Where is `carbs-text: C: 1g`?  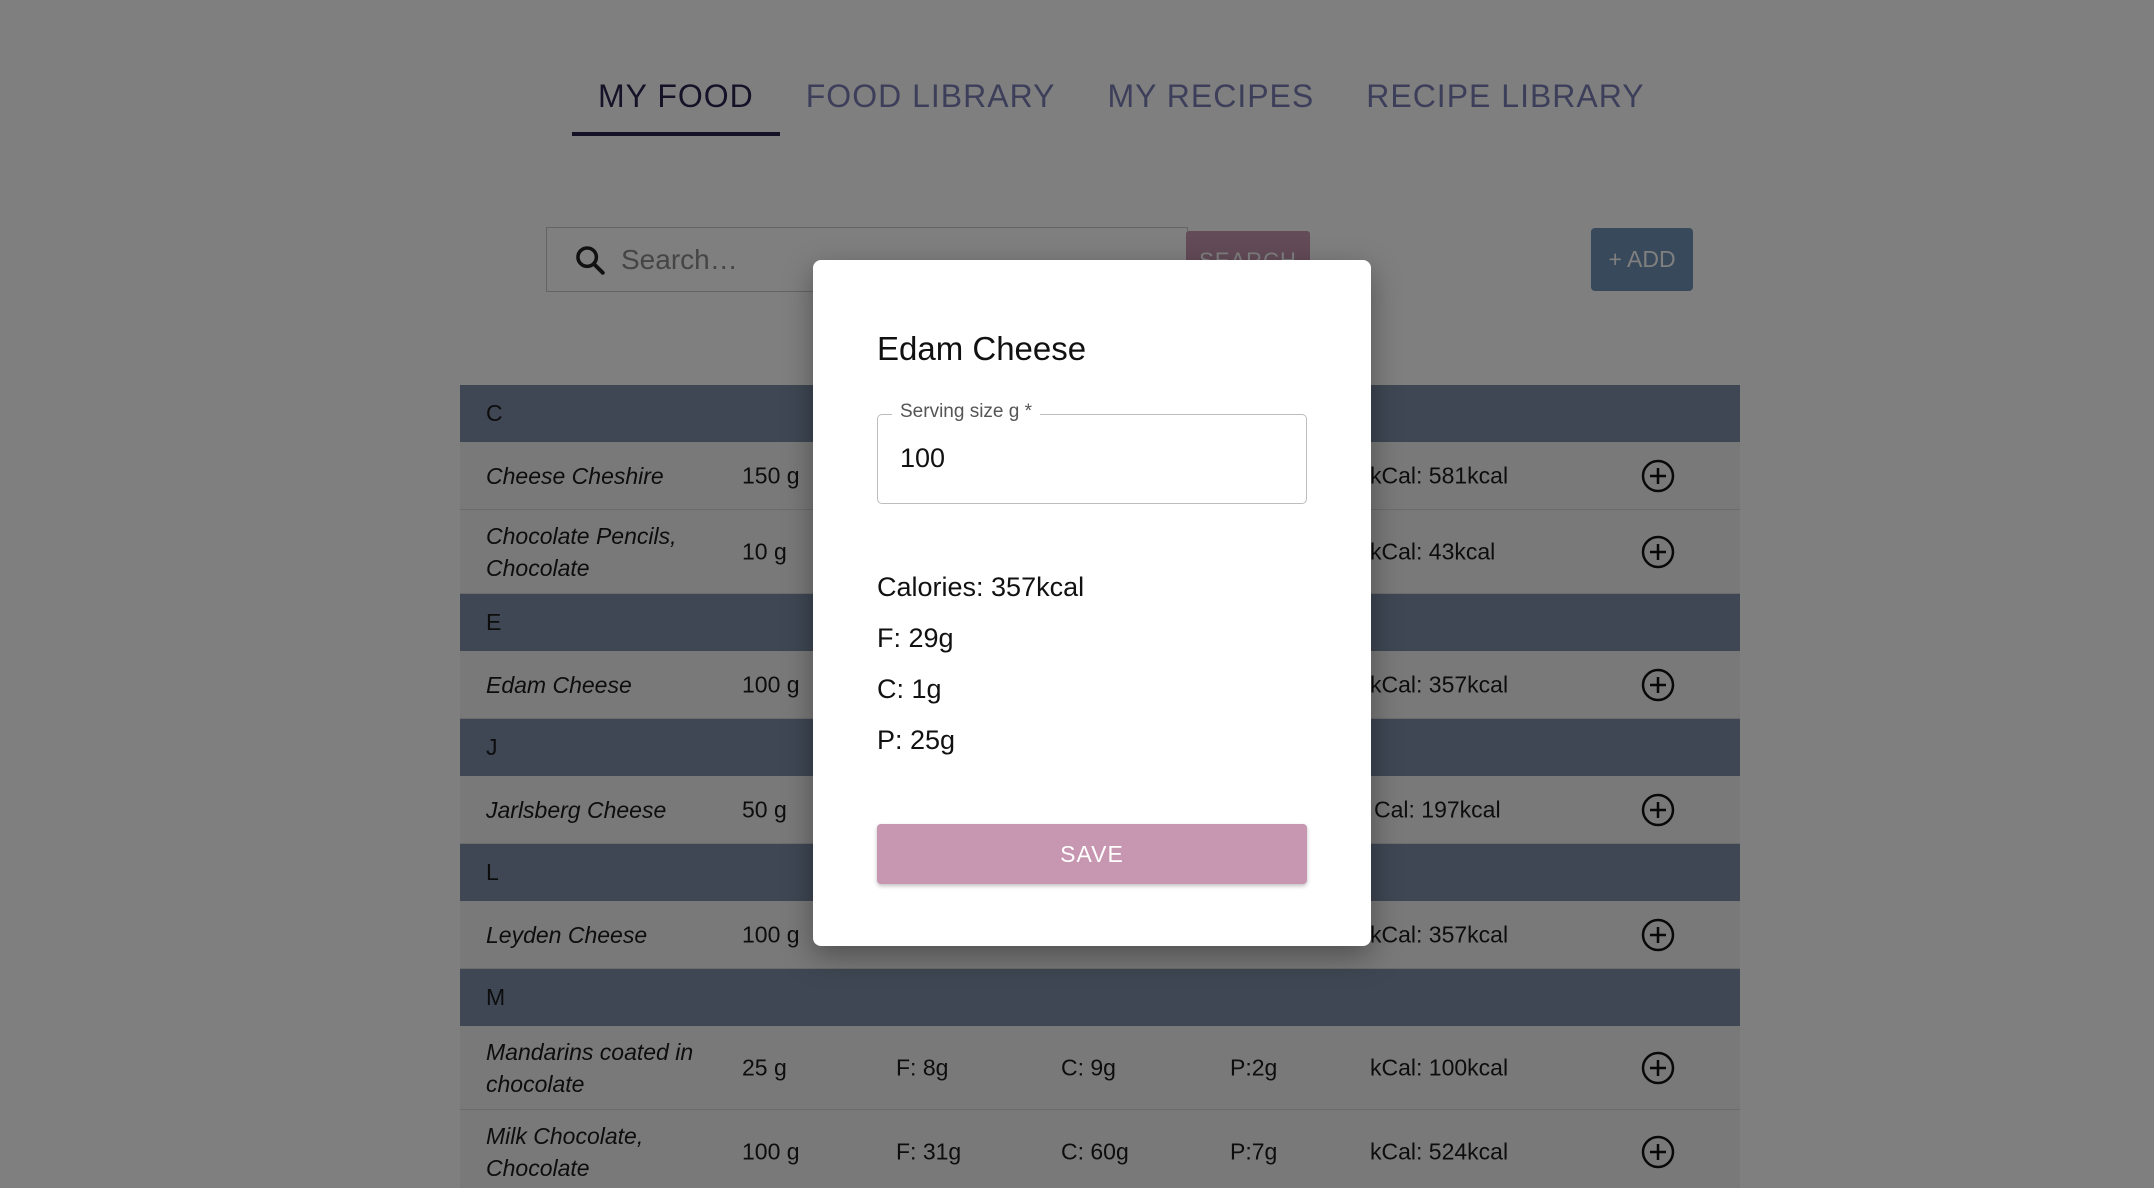 carbs-text: C: 1g is located at coordinates (909, 689).